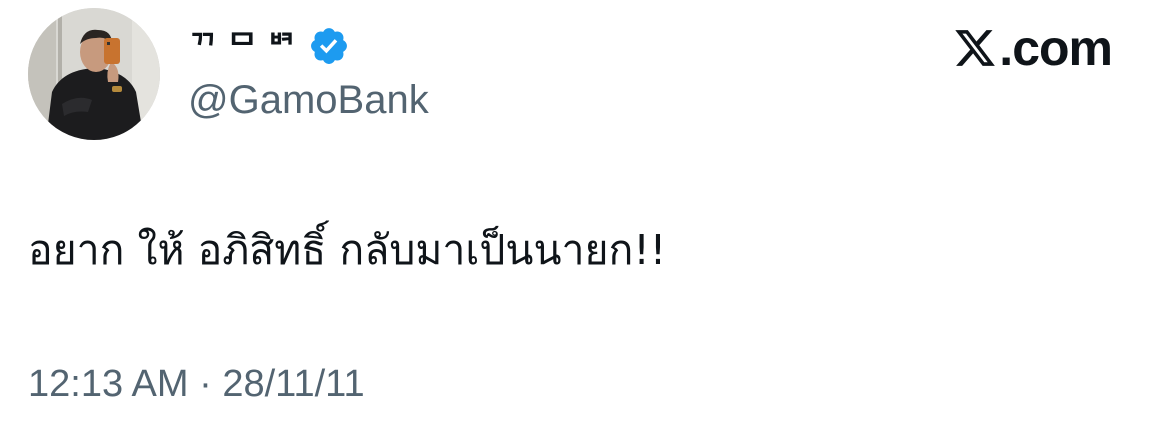 This screenshot has width=1170, height=429. I want to click on user-handle: @GamoBank, so click(308, 100).